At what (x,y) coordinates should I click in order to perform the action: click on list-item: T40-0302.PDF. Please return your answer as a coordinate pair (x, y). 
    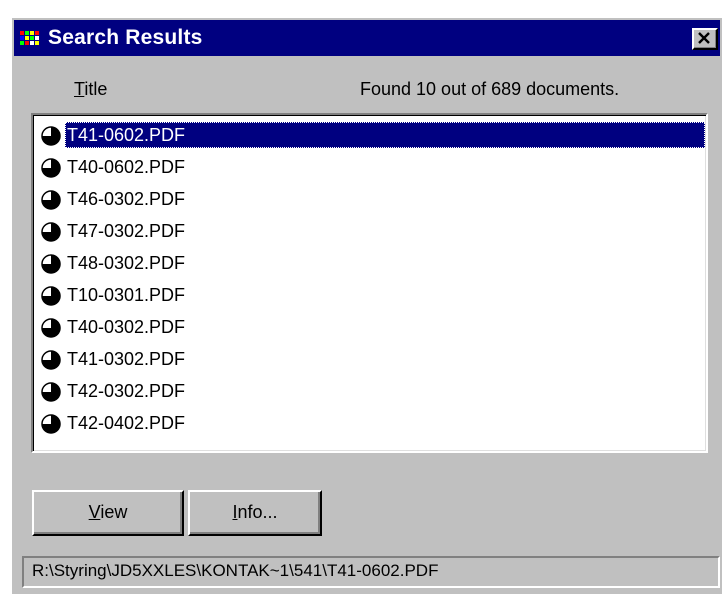
    Looking at the image, I should click on (369, 328).